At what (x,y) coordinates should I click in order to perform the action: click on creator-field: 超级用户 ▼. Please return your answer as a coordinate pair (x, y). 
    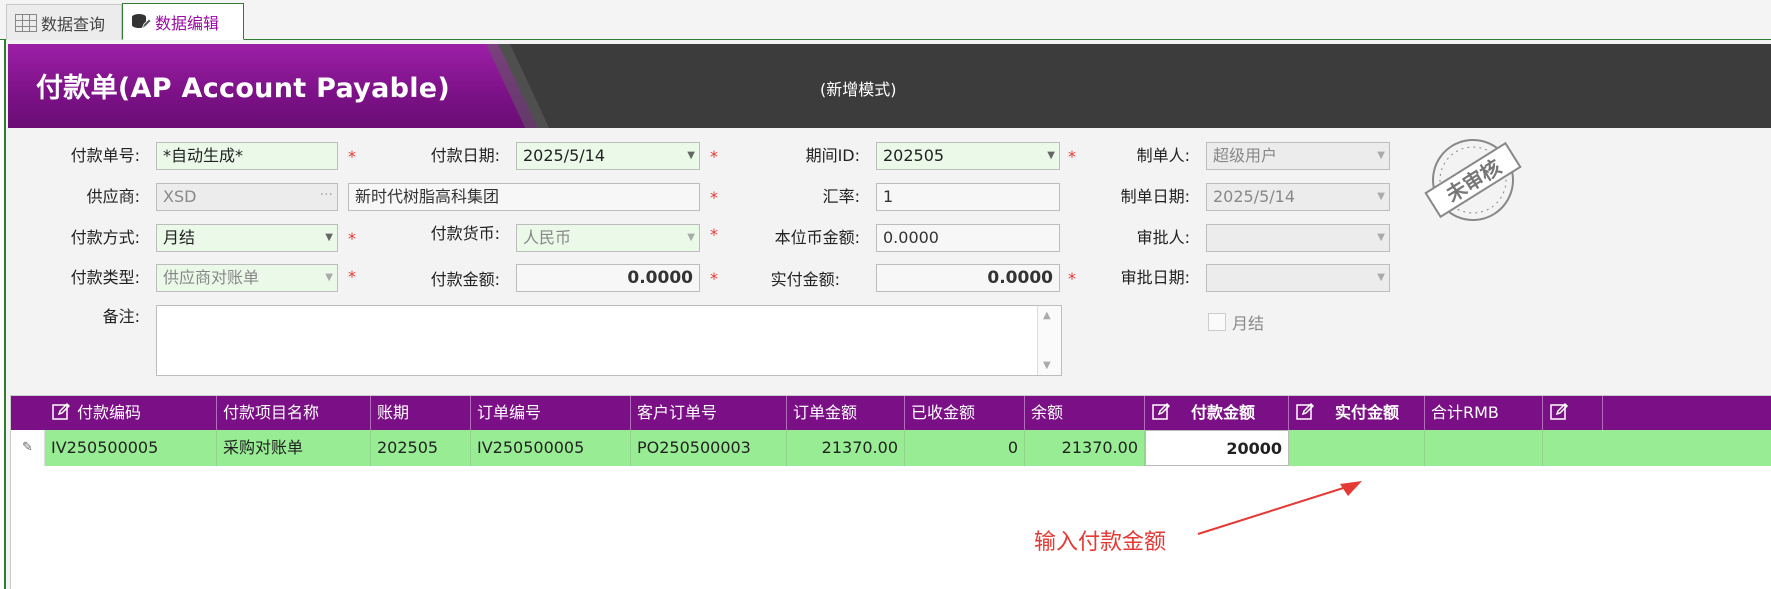
    Looking at the image, I should click on (1298, 156).